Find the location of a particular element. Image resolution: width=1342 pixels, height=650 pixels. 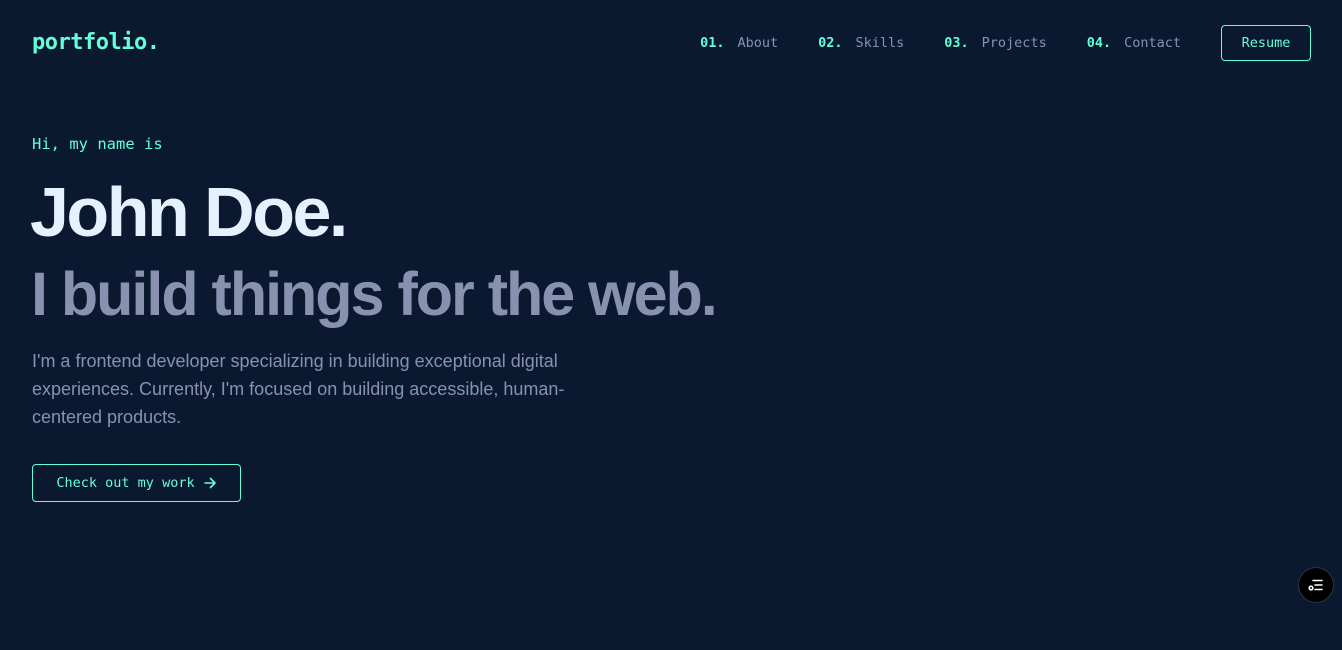

nav-number: 02. is located at coordinates (830, 43).